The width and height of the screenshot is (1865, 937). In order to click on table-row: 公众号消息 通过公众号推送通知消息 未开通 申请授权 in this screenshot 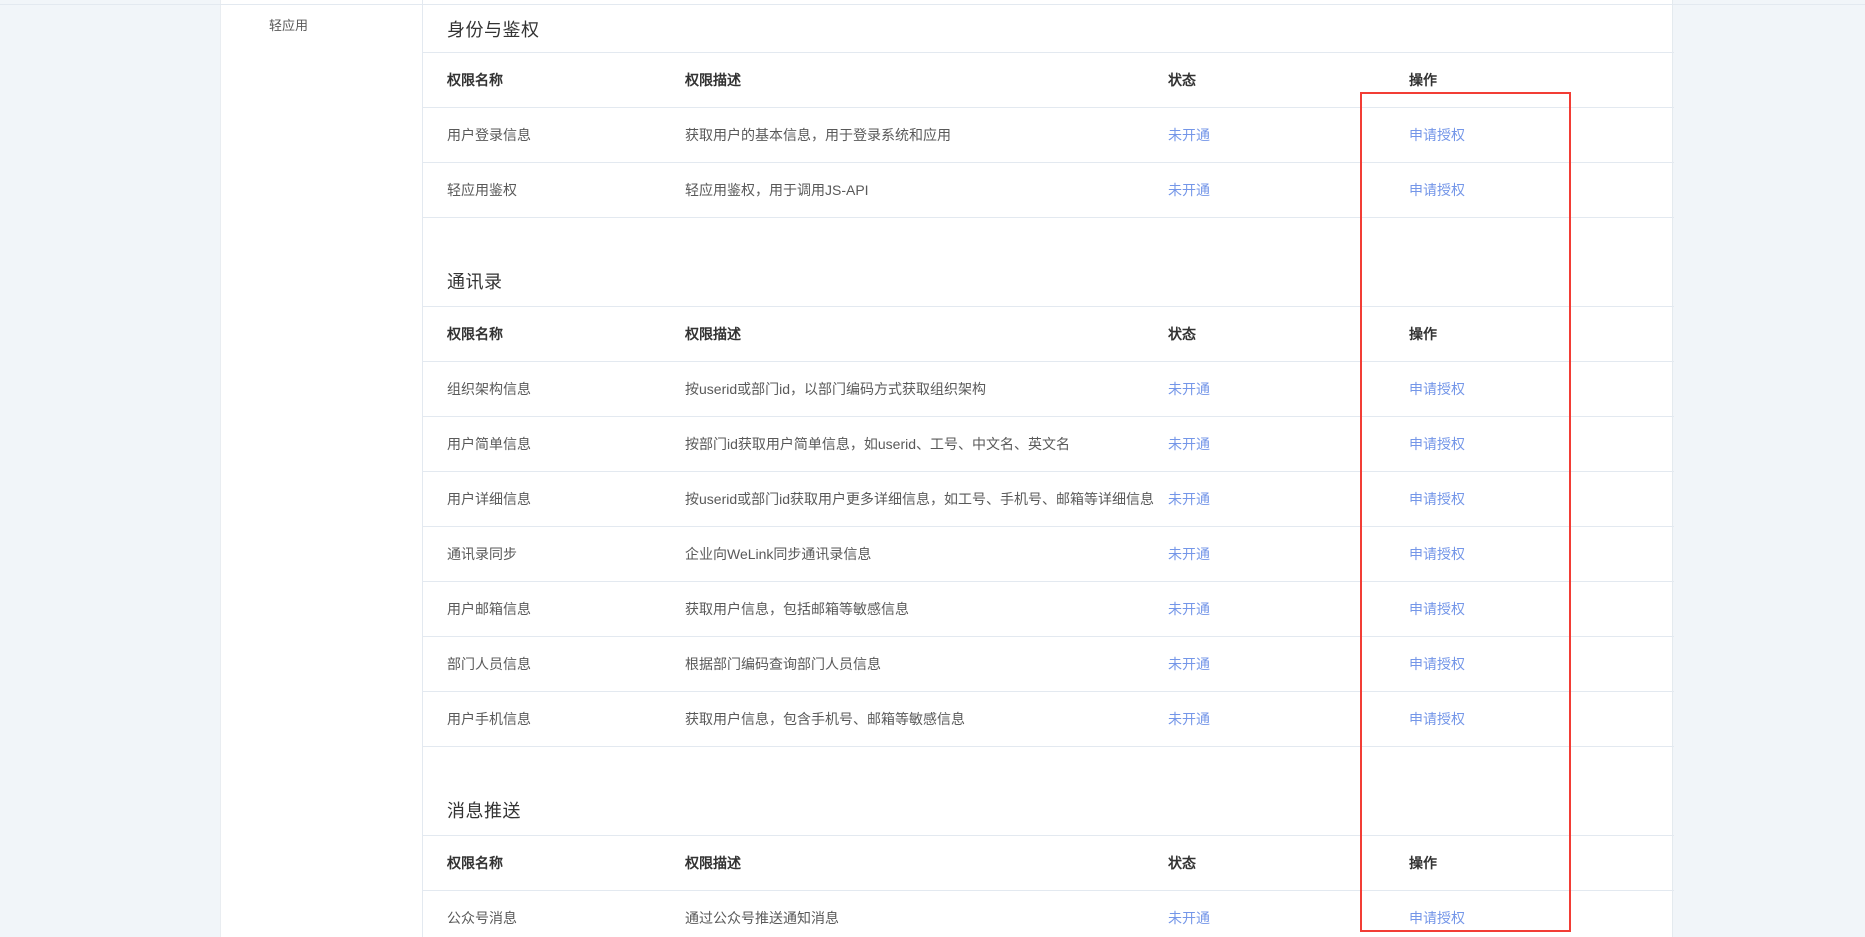, I will do `click(1048, 914)`.